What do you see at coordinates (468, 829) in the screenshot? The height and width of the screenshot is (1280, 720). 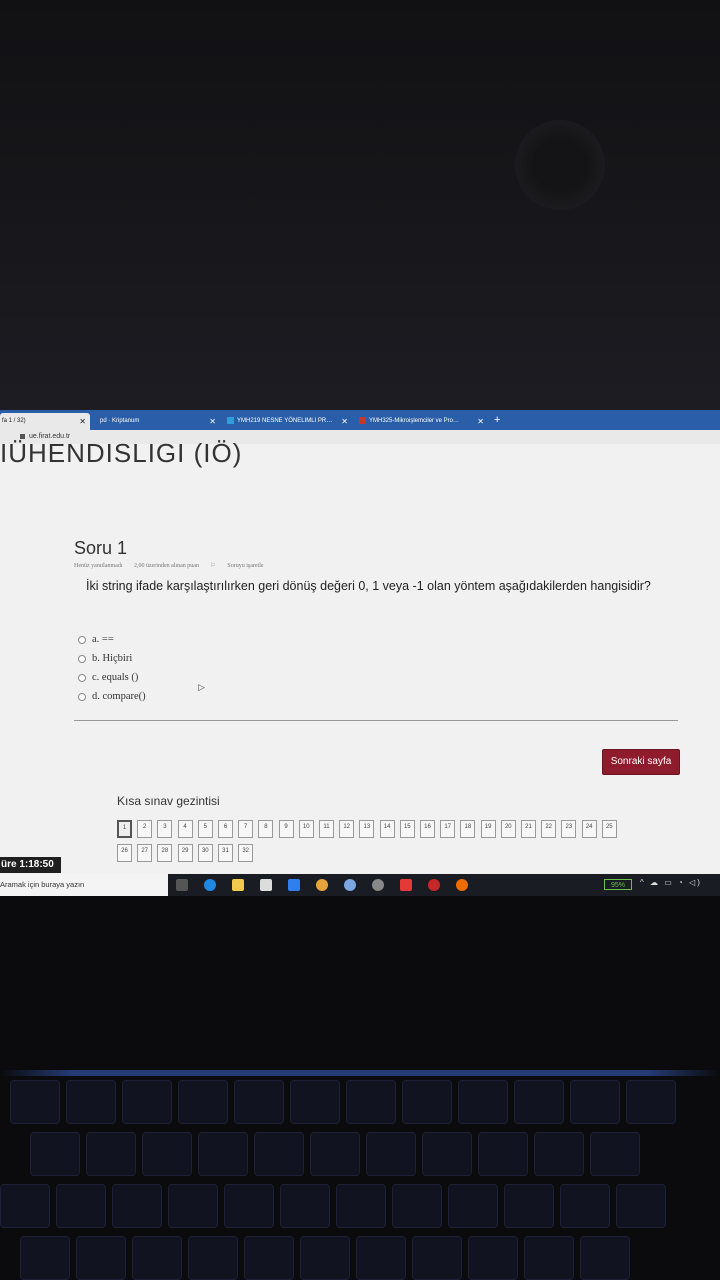 I see `quiz-nav-button: 18` at bounding box center [468, 829].